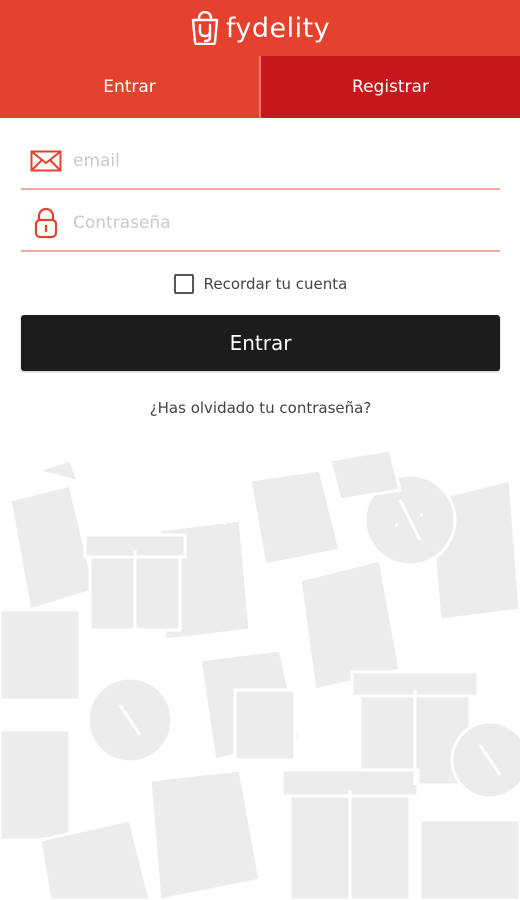  What do you see at coordinates (46, 161) in the screenshot?
I see `envelope-icon` at bounding box center [46, 161].